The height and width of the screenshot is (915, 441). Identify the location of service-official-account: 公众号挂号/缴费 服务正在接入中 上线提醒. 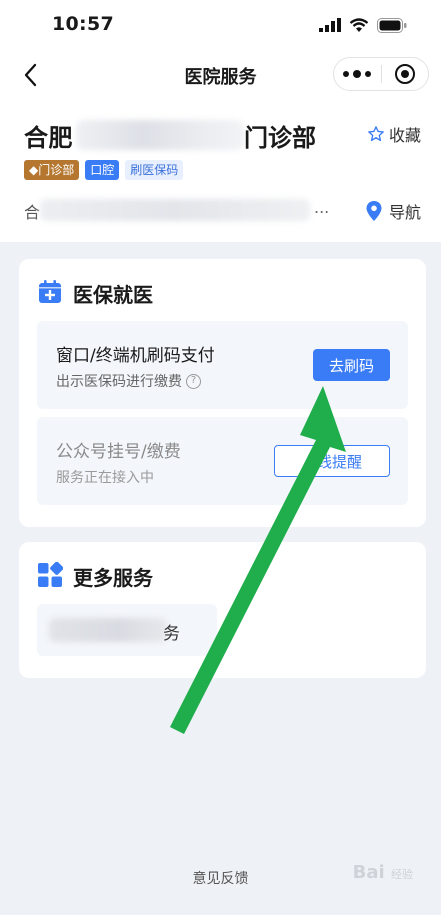
(222, 461).